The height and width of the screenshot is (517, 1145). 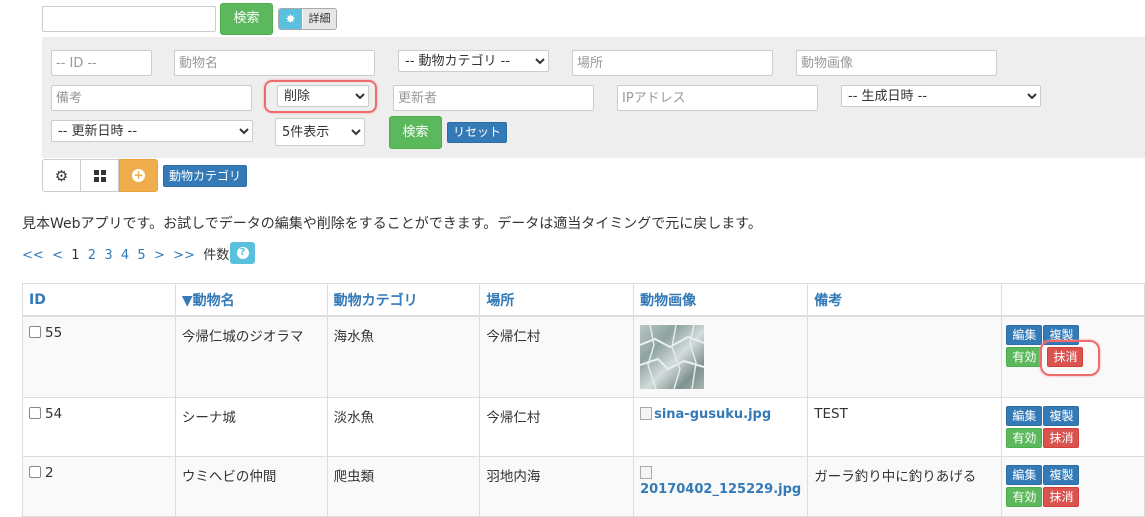 I want to click on col-image-header: 動物画像, so click(x=721, y=300).